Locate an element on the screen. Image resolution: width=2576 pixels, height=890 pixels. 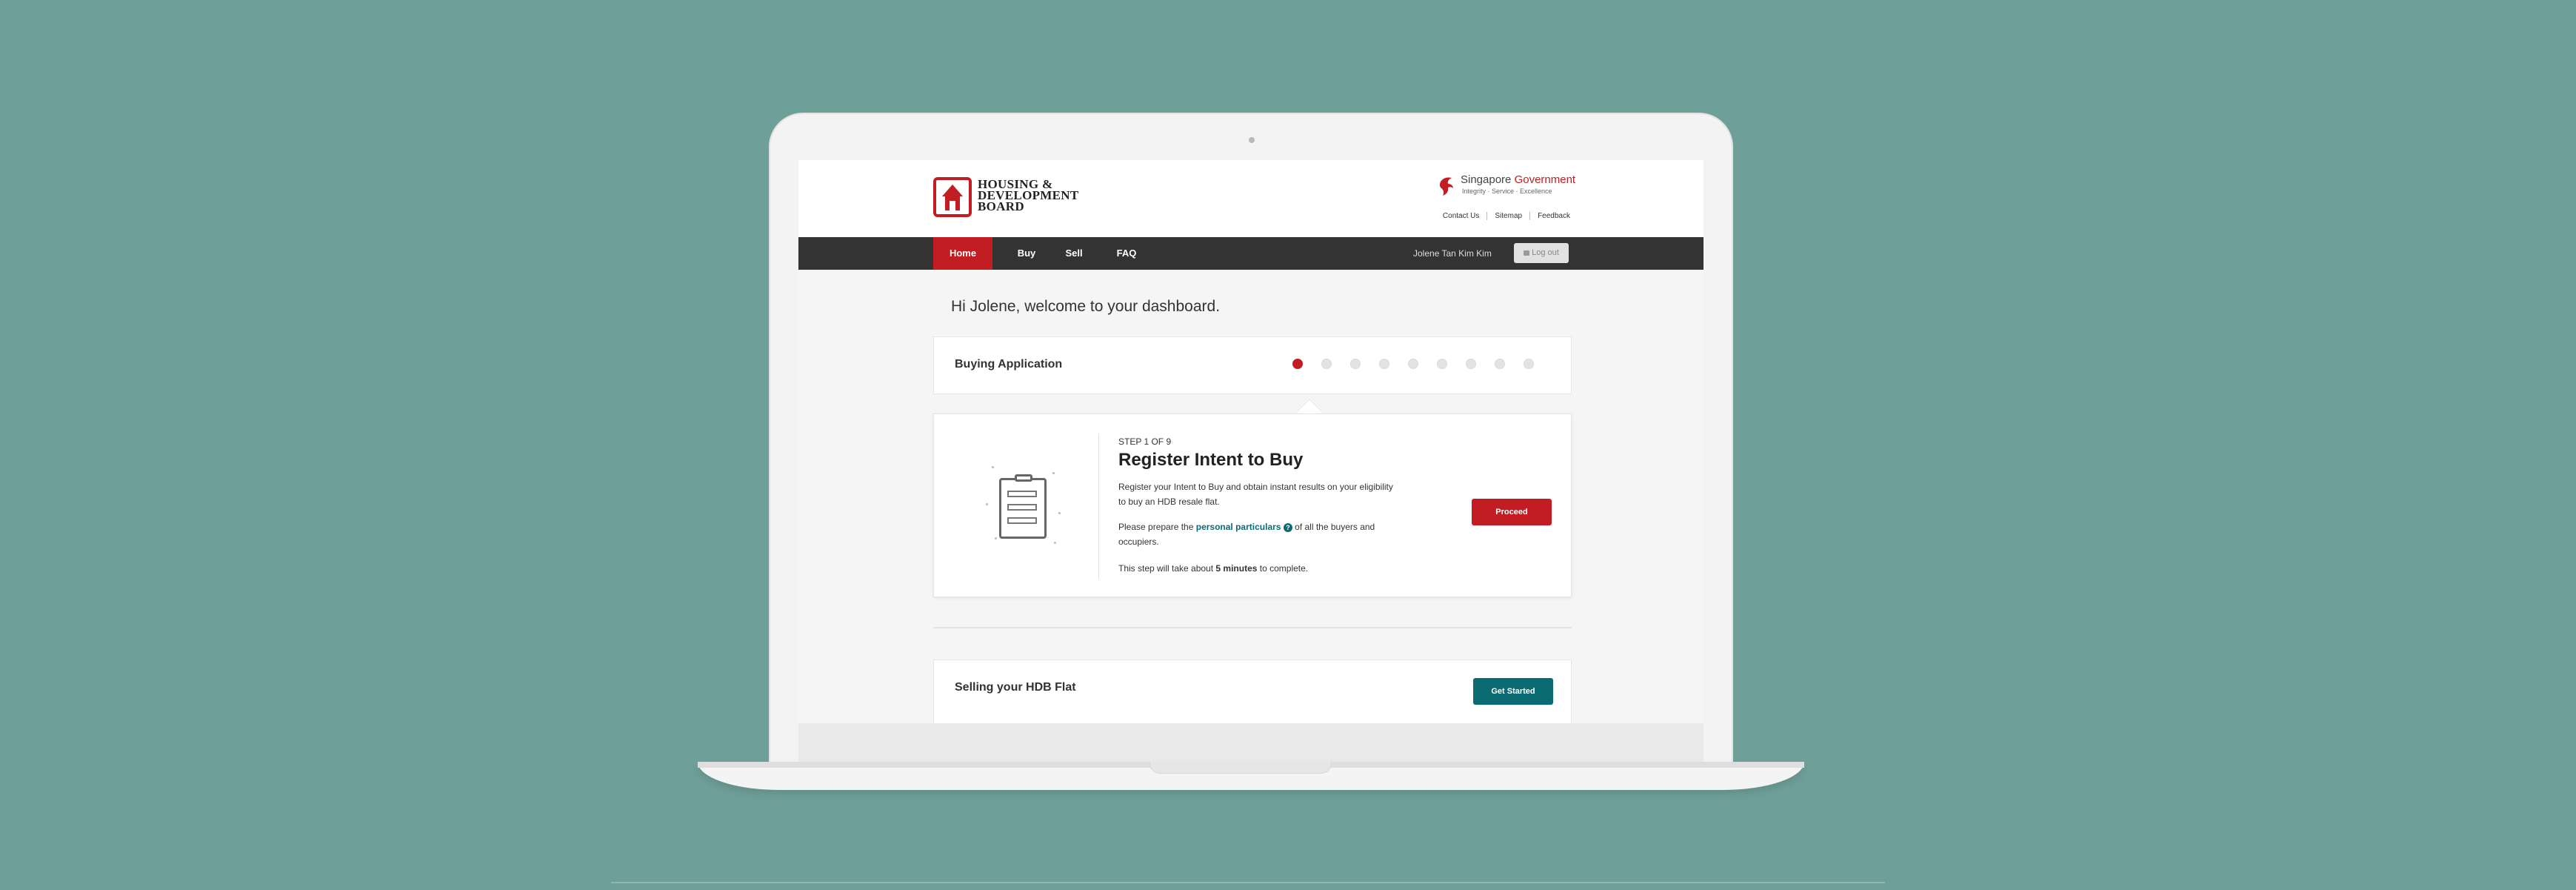
time-value: 5 minutes is located at coordinates (1236, 568).